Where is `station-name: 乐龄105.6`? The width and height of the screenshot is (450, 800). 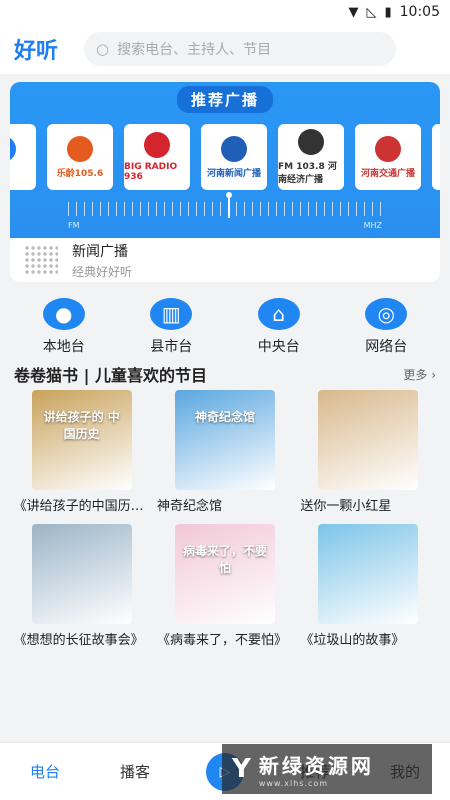 station-name: 乐龄105.6 is located at coordinates (80, 173).